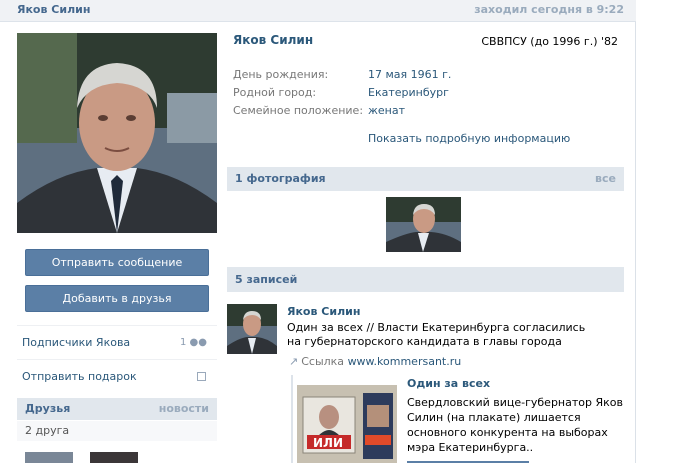  What do you see at coordinates (201, 376) in the screenshot?
I see `gift-icon` at bounding box center [201, 376].